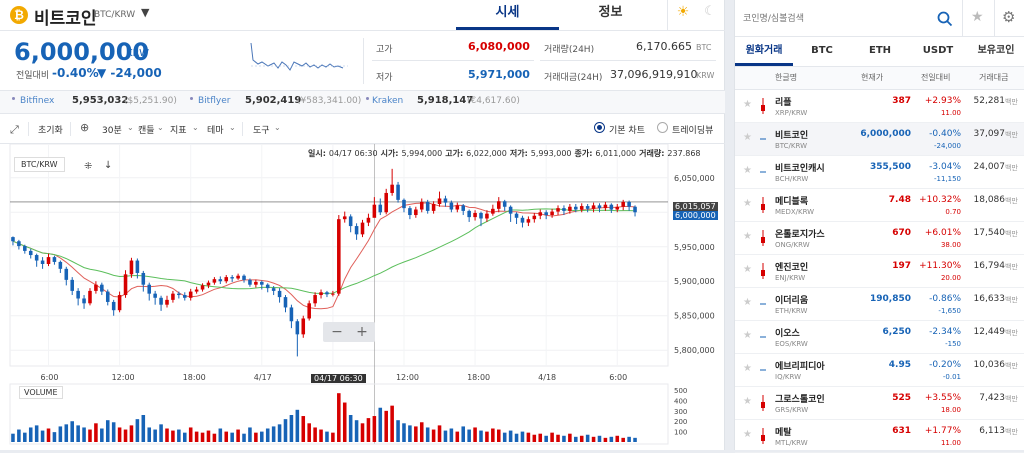  I want to click on coin-change-rate: +10.32%, so click(940, 200).